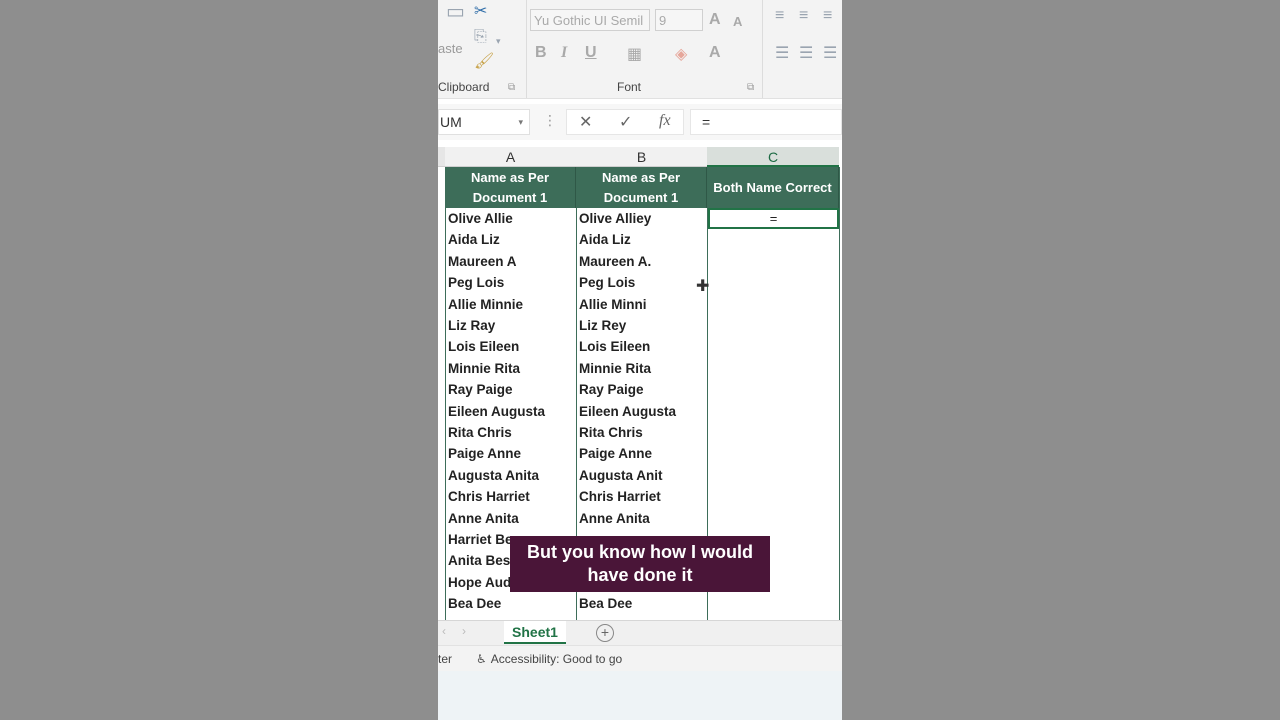  Describe the element at coordinates (550, 120) in the screenshot. I see `more-options-icon: ⋮` at that location.